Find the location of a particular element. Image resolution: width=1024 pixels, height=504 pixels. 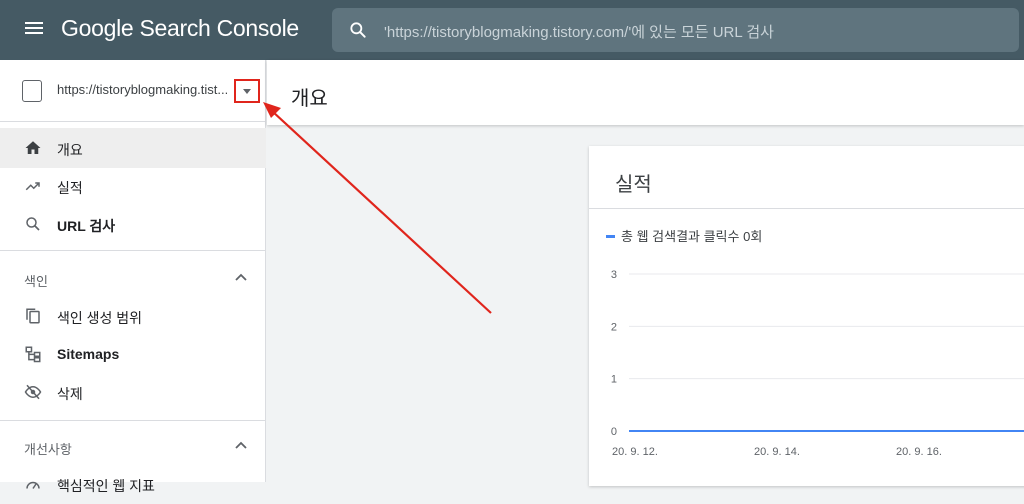

property-icon is located at coordinates (32, 91).